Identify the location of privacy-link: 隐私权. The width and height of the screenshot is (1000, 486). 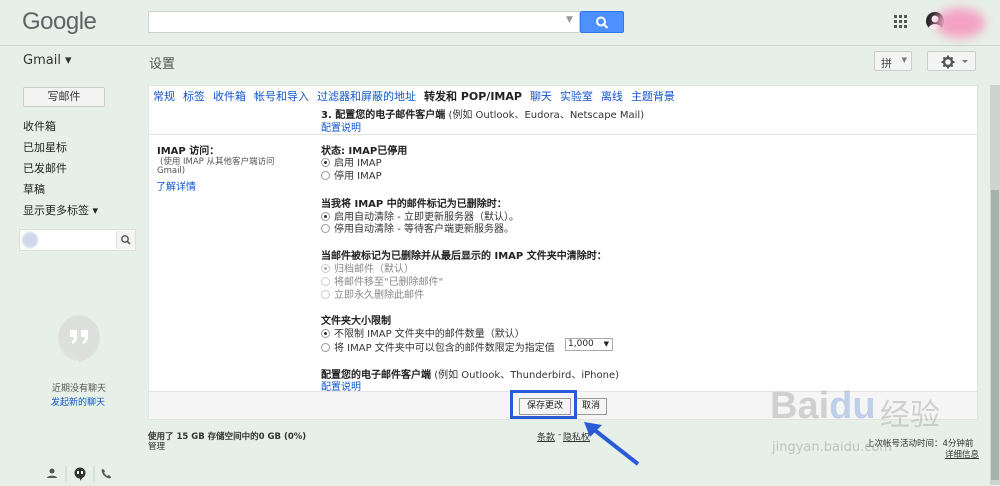
(576, 436).